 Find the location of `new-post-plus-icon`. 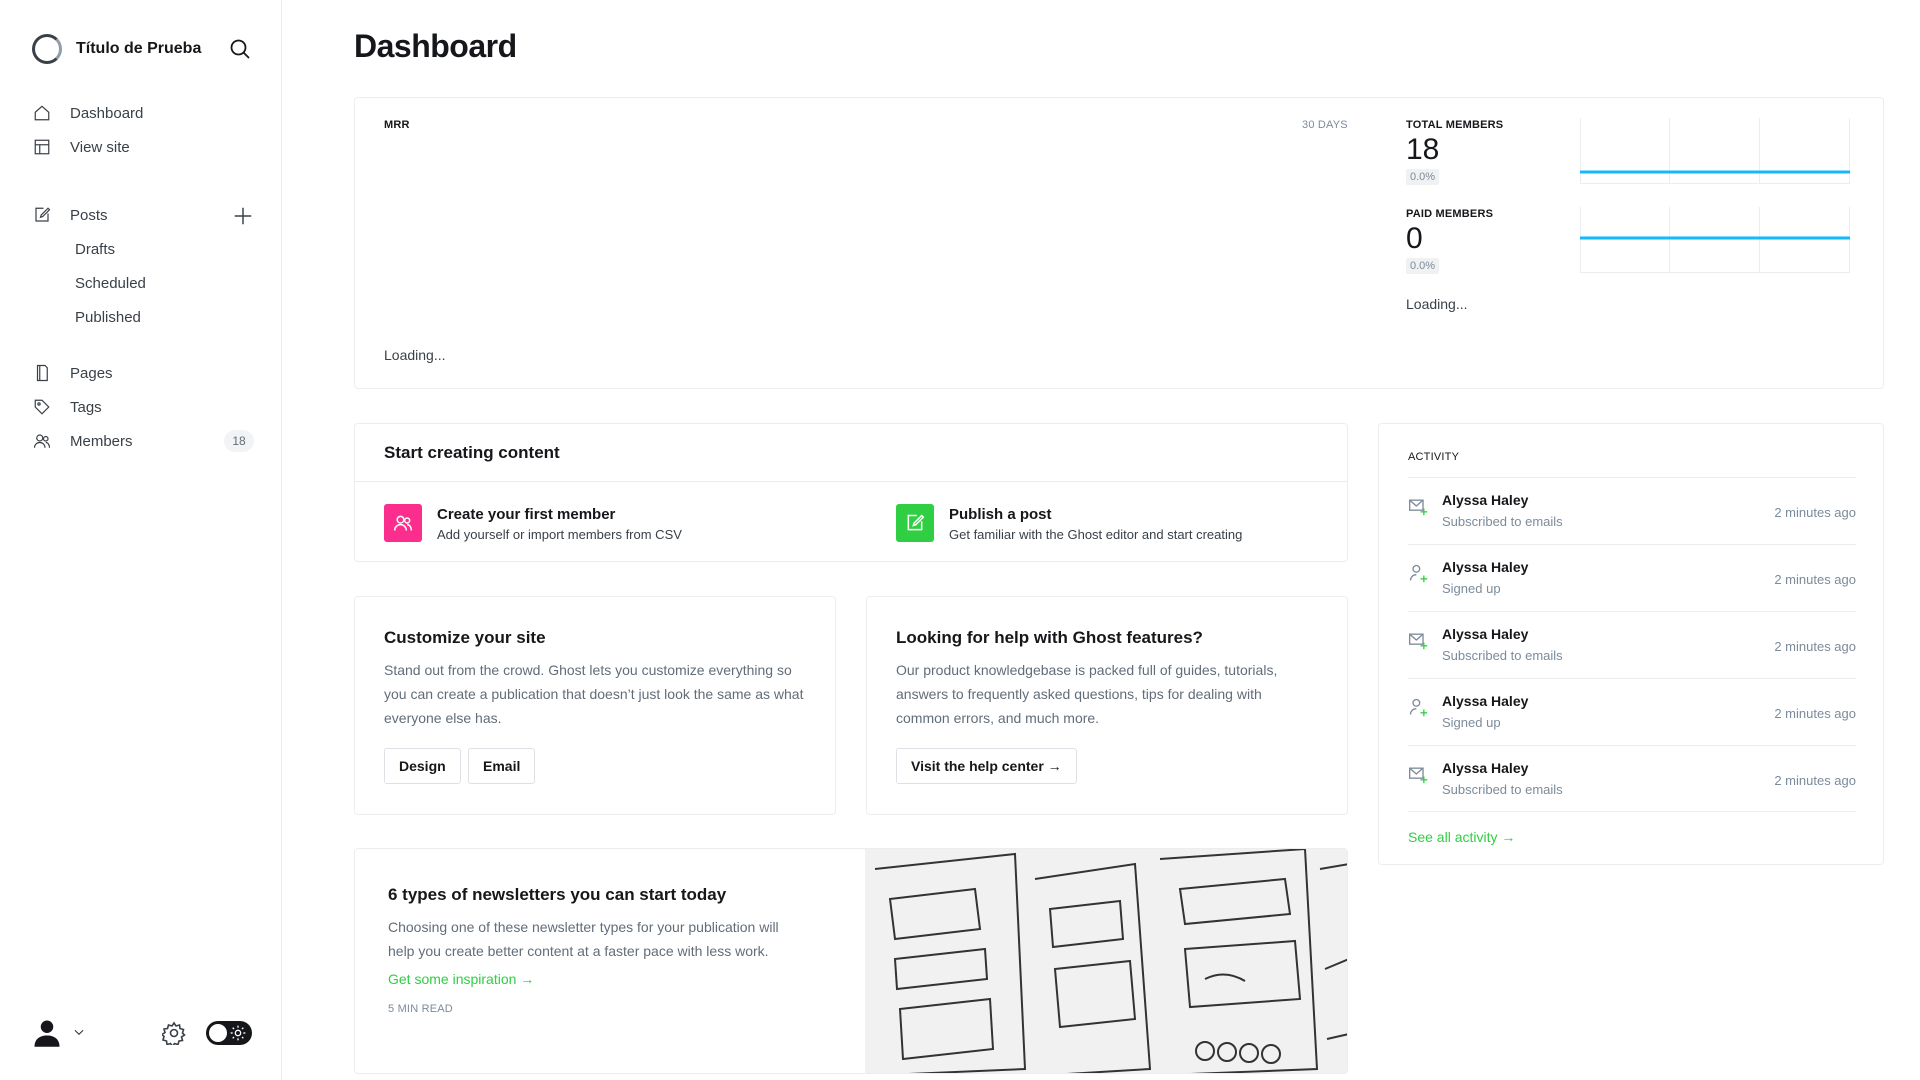

new-post-plus-icon is located at coordinates (243, 216).